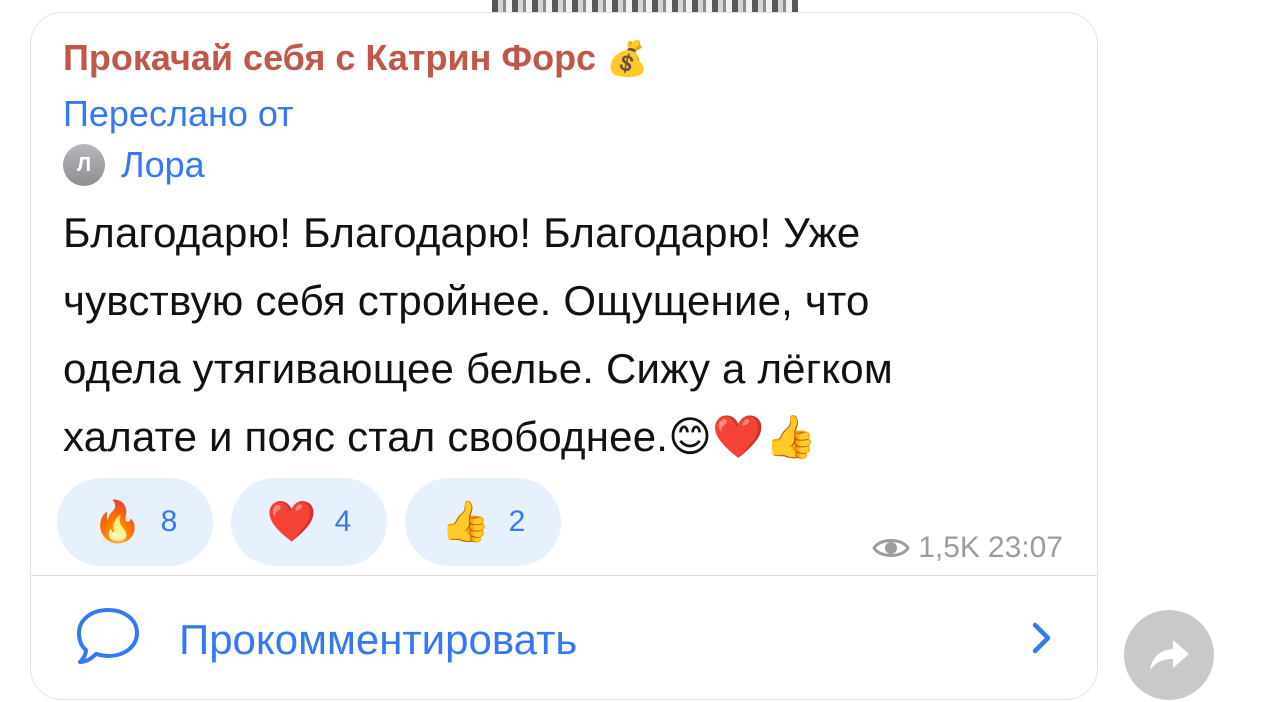  What do you see at coordinates (163, 164) in the screenshot?
I see `forwarded-author-name: Лора` at bounding box center [163, 164].